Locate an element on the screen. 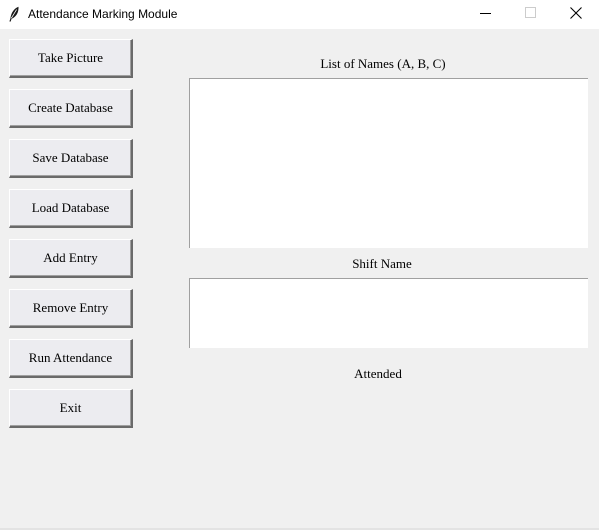  feather-icon is located at coordinates (14, 14).